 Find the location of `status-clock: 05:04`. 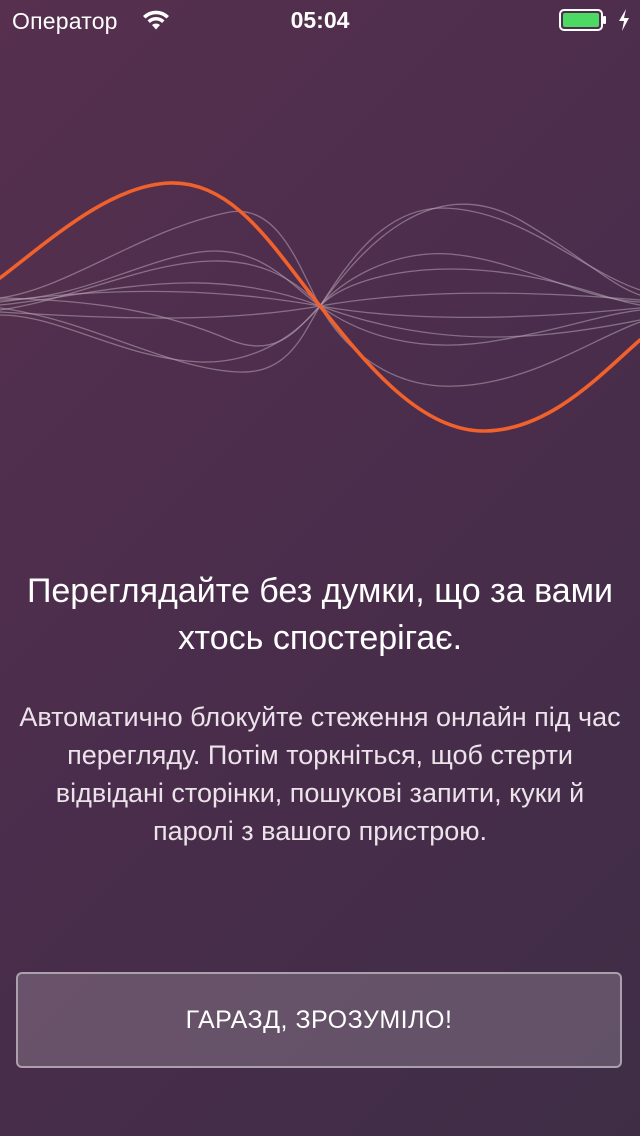

status-clock: 05:04 is located at coordinates (320, 20).